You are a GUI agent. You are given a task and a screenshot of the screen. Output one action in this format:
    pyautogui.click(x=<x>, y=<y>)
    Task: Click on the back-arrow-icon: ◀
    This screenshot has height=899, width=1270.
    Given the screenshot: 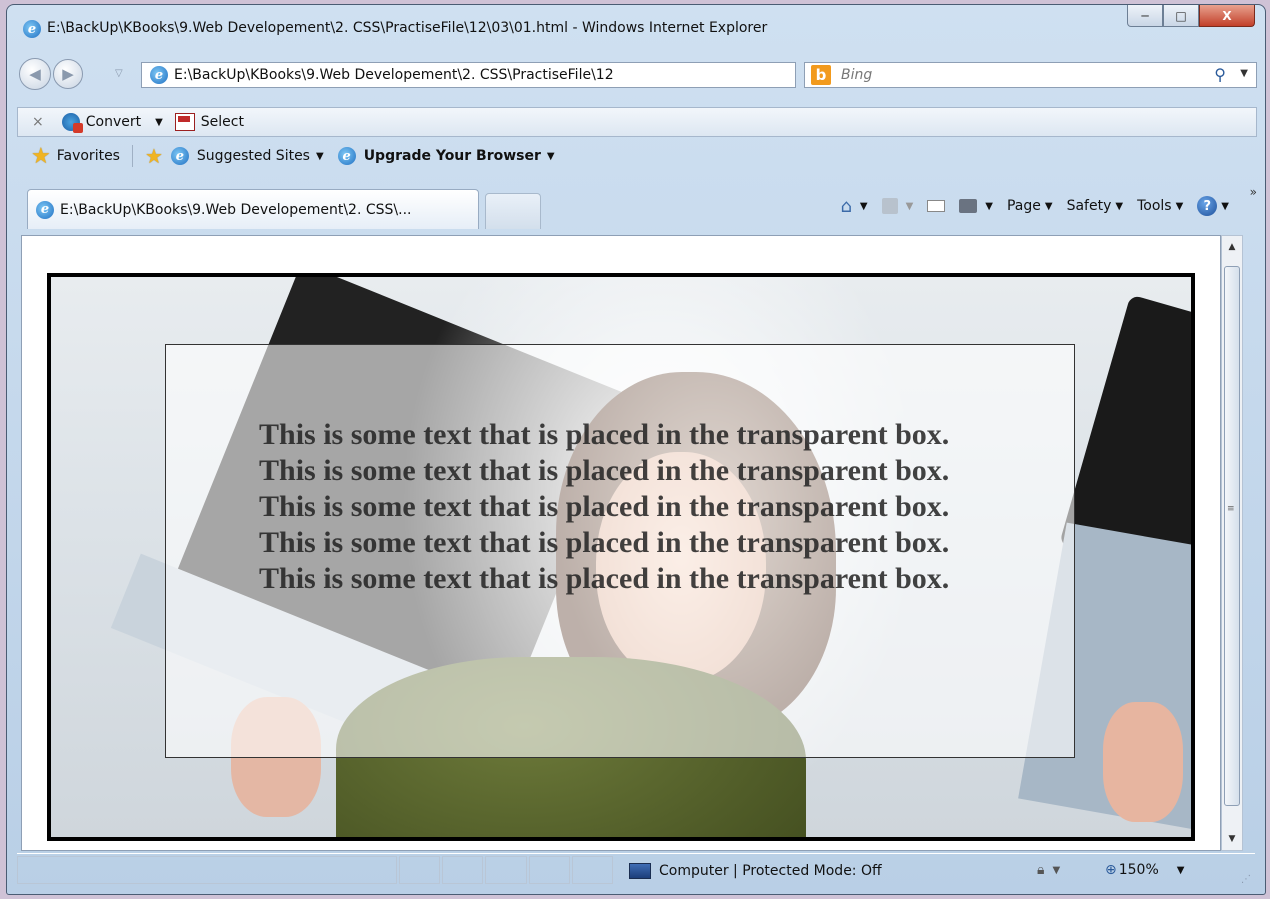 What is the action you would take?
    pyautogui.click(x=35, y=74)
    